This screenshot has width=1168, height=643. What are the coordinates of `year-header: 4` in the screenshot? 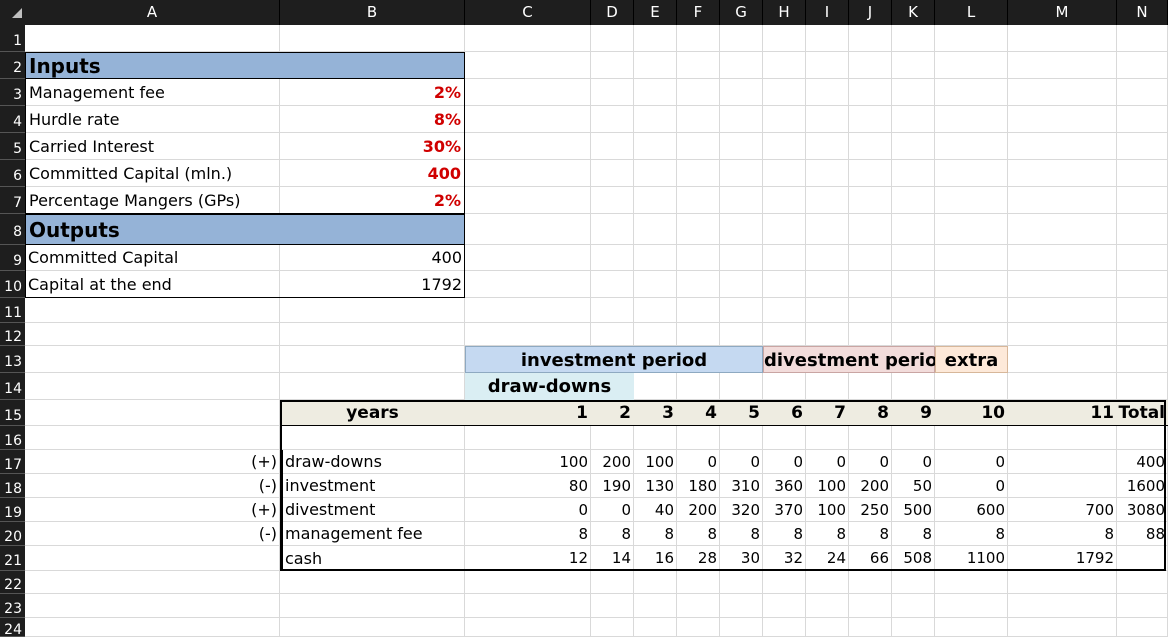 It's located at (698, 413).